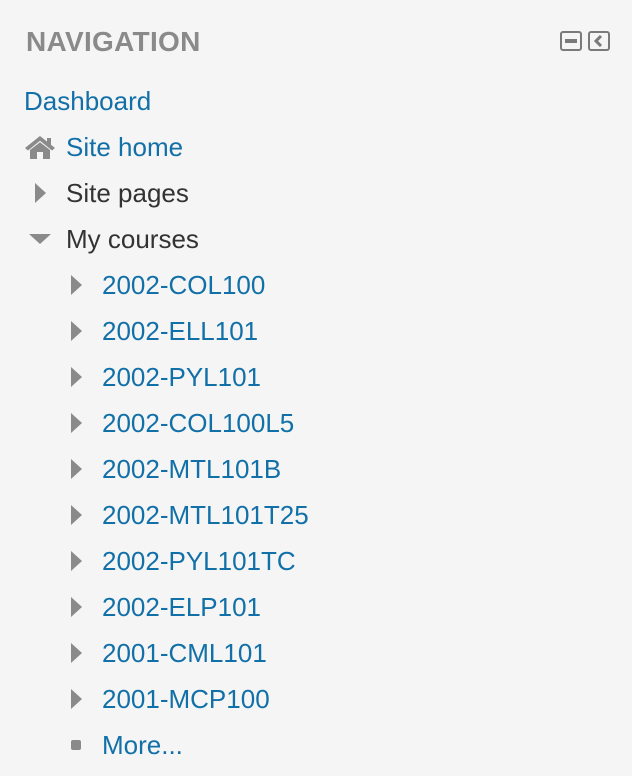 This screenshot has width=632, height=776. Describe the element at coordinates (87, 101) in the screenshot. I see `dashboard-link: Dashboard` at that location.